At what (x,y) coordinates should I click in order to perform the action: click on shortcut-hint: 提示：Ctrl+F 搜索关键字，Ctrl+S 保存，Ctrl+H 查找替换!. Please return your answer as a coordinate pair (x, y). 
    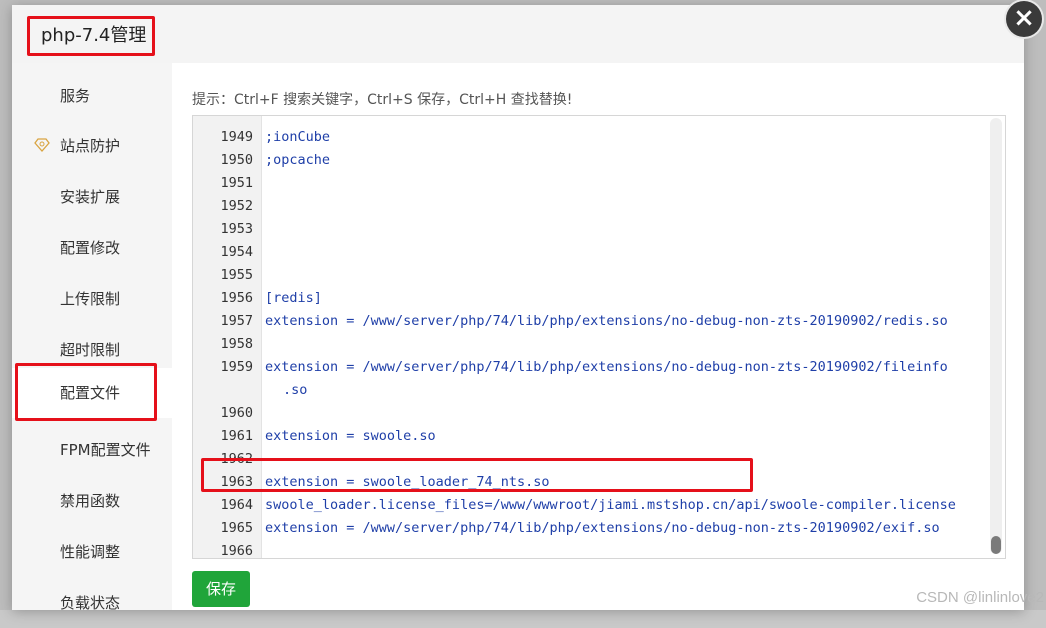
    Looking at the image, I should click on (382, 100).